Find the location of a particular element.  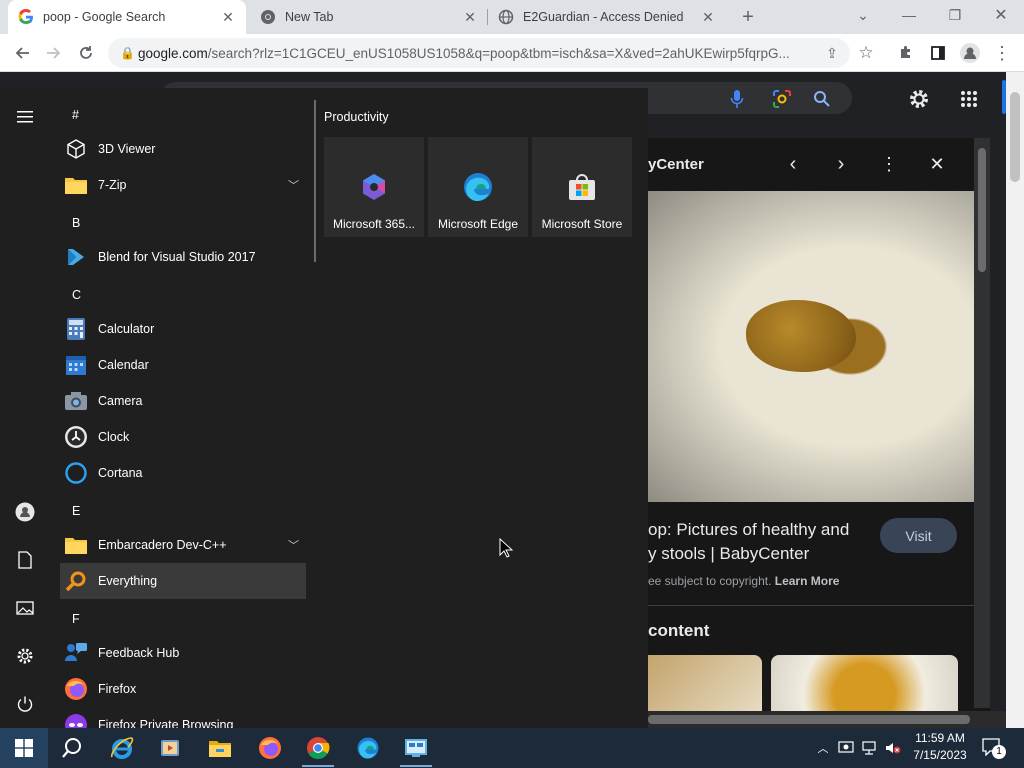

app-3d-viewer: 3D Viewer is located at coordinates (183, 149).